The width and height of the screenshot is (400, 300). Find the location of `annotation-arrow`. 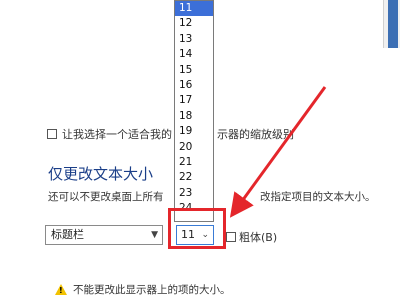

annotation-arrow is located at coordinates (278, 152).